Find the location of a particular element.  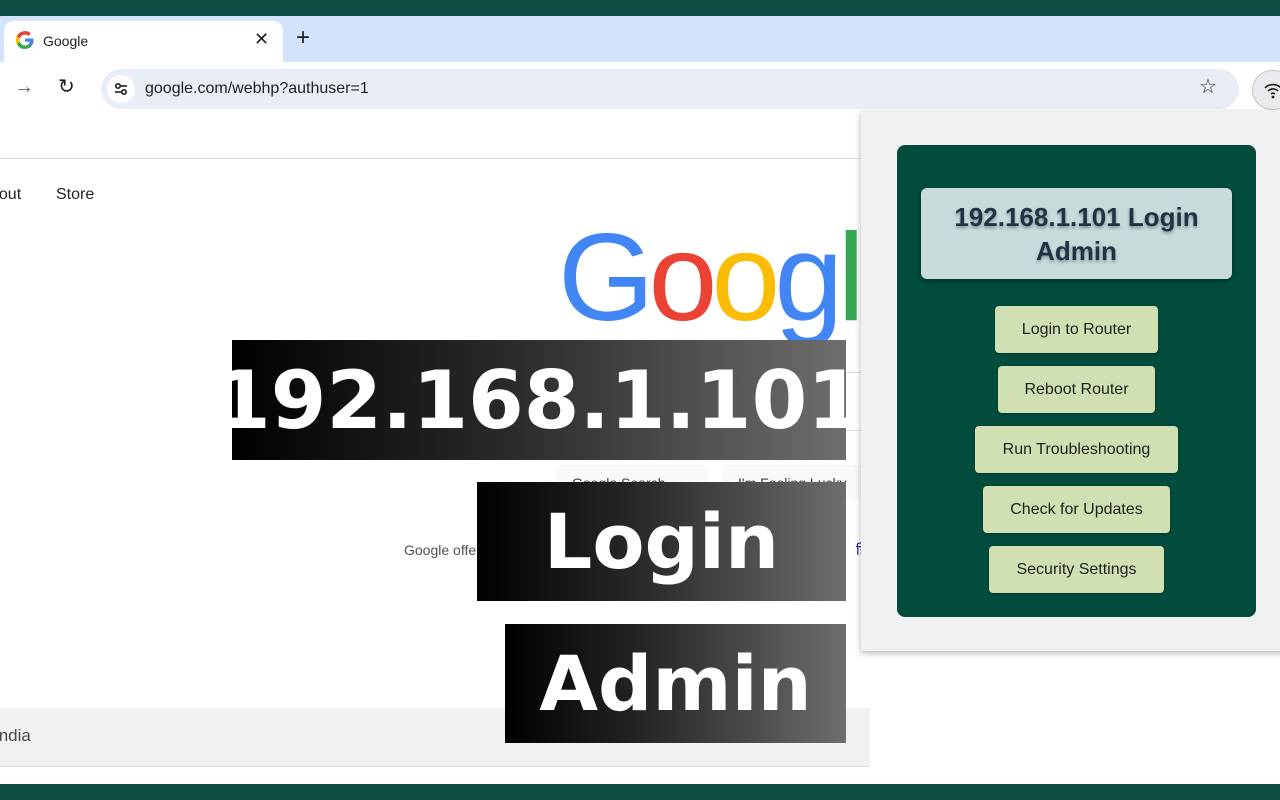

google-logo-letter: l is located at coordinates (850, 278).